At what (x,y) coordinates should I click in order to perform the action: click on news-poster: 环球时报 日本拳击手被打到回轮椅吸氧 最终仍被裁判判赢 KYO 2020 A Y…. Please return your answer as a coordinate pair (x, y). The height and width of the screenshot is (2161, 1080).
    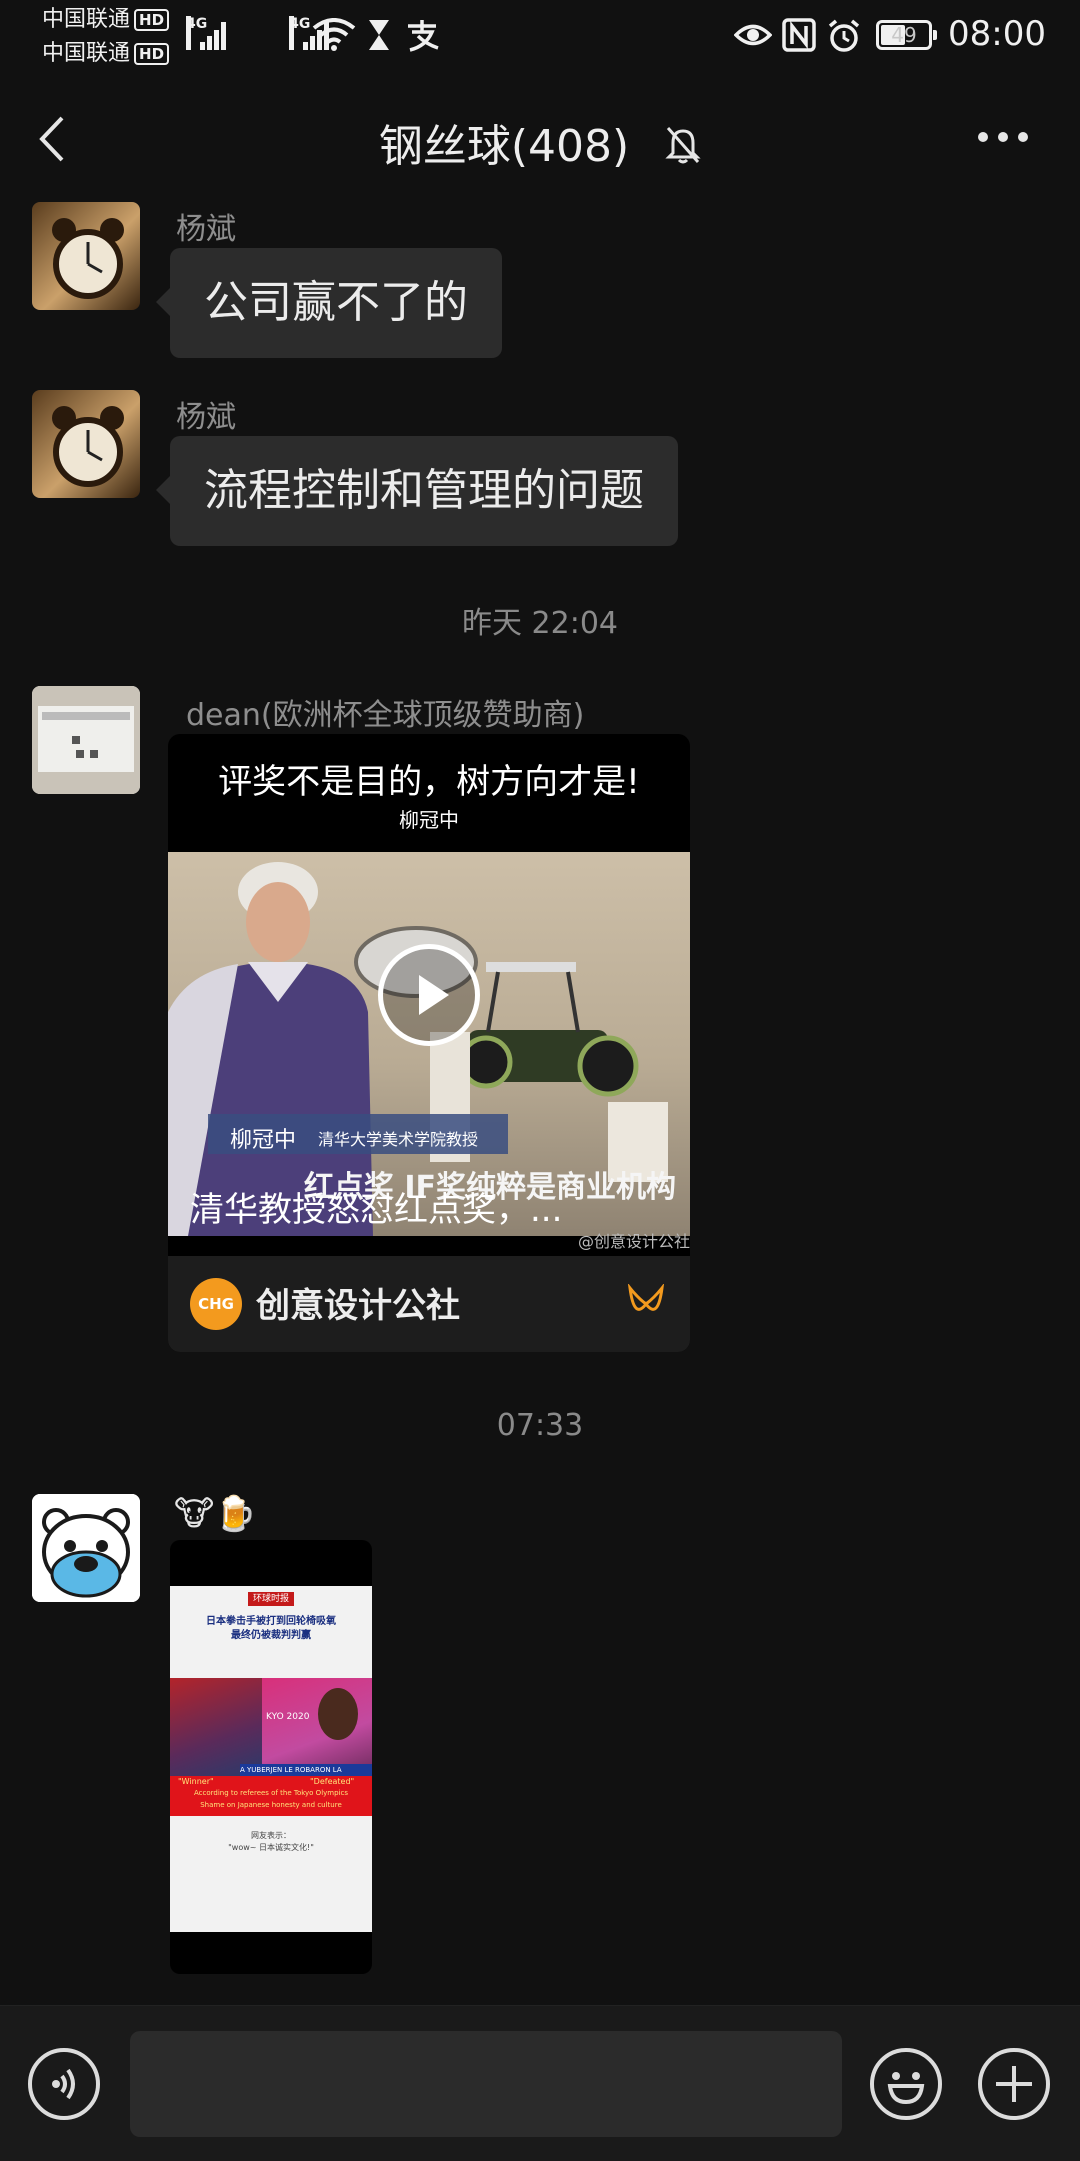
    Looking at the image, I should click on (271, 1759).